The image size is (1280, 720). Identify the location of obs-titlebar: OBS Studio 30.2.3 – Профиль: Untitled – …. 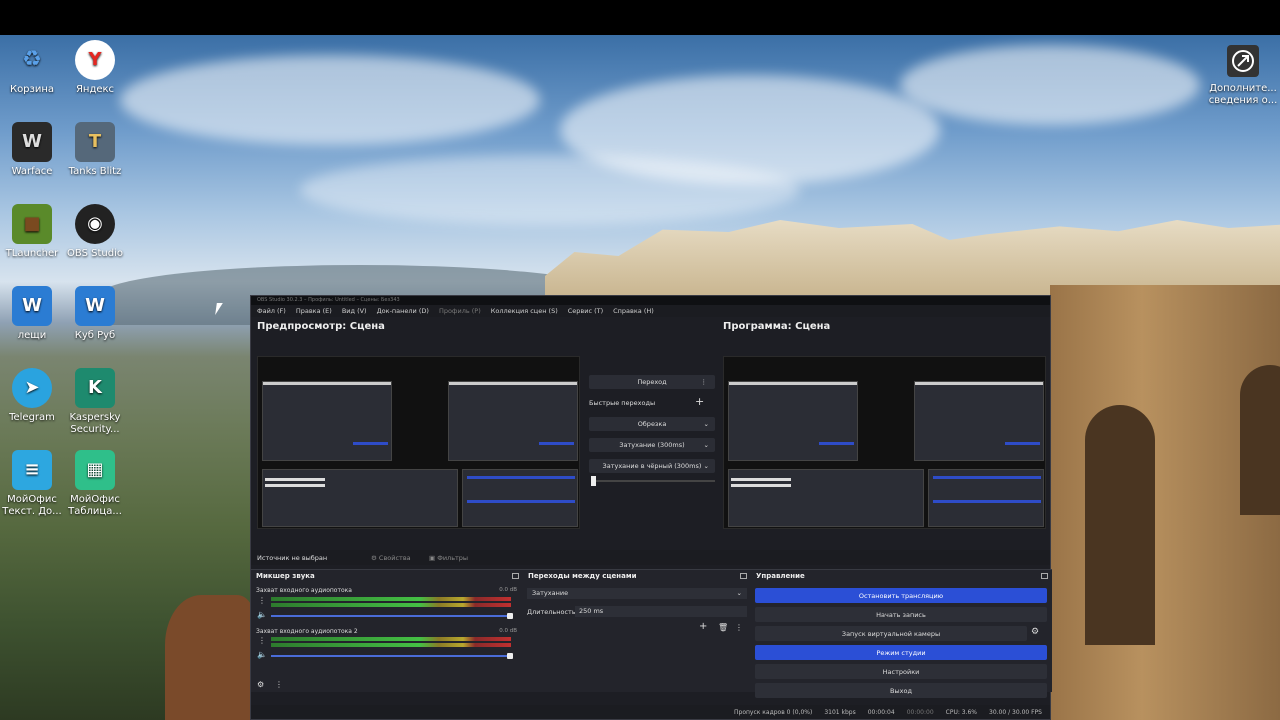
(650, 300).